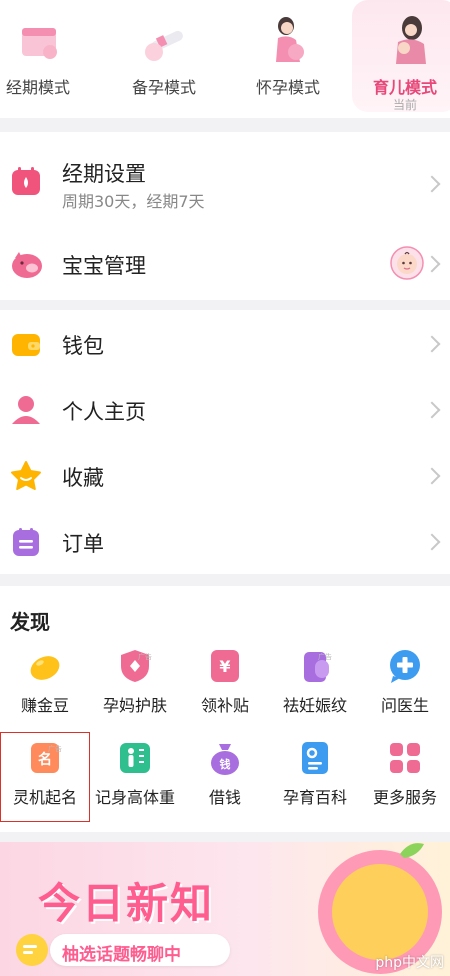 The height and width of the screenshot is (976, 450). What do you see at coordinates (225, 777) in the screenshot?
I see `discover-borrow-money: 钱 借钱` at bounding box center [225, 777].